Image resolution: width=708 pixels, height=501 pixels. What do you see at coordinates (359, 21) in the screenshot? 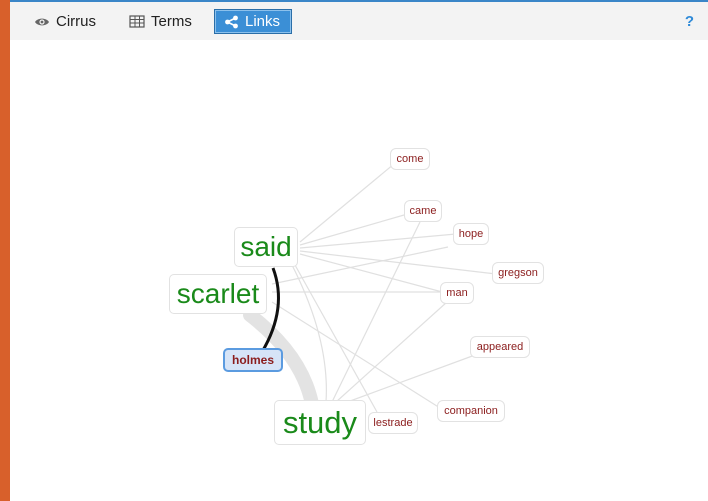
I see `toolbar: Cirrus Terms Links ?` at bounding box center [359, 21].